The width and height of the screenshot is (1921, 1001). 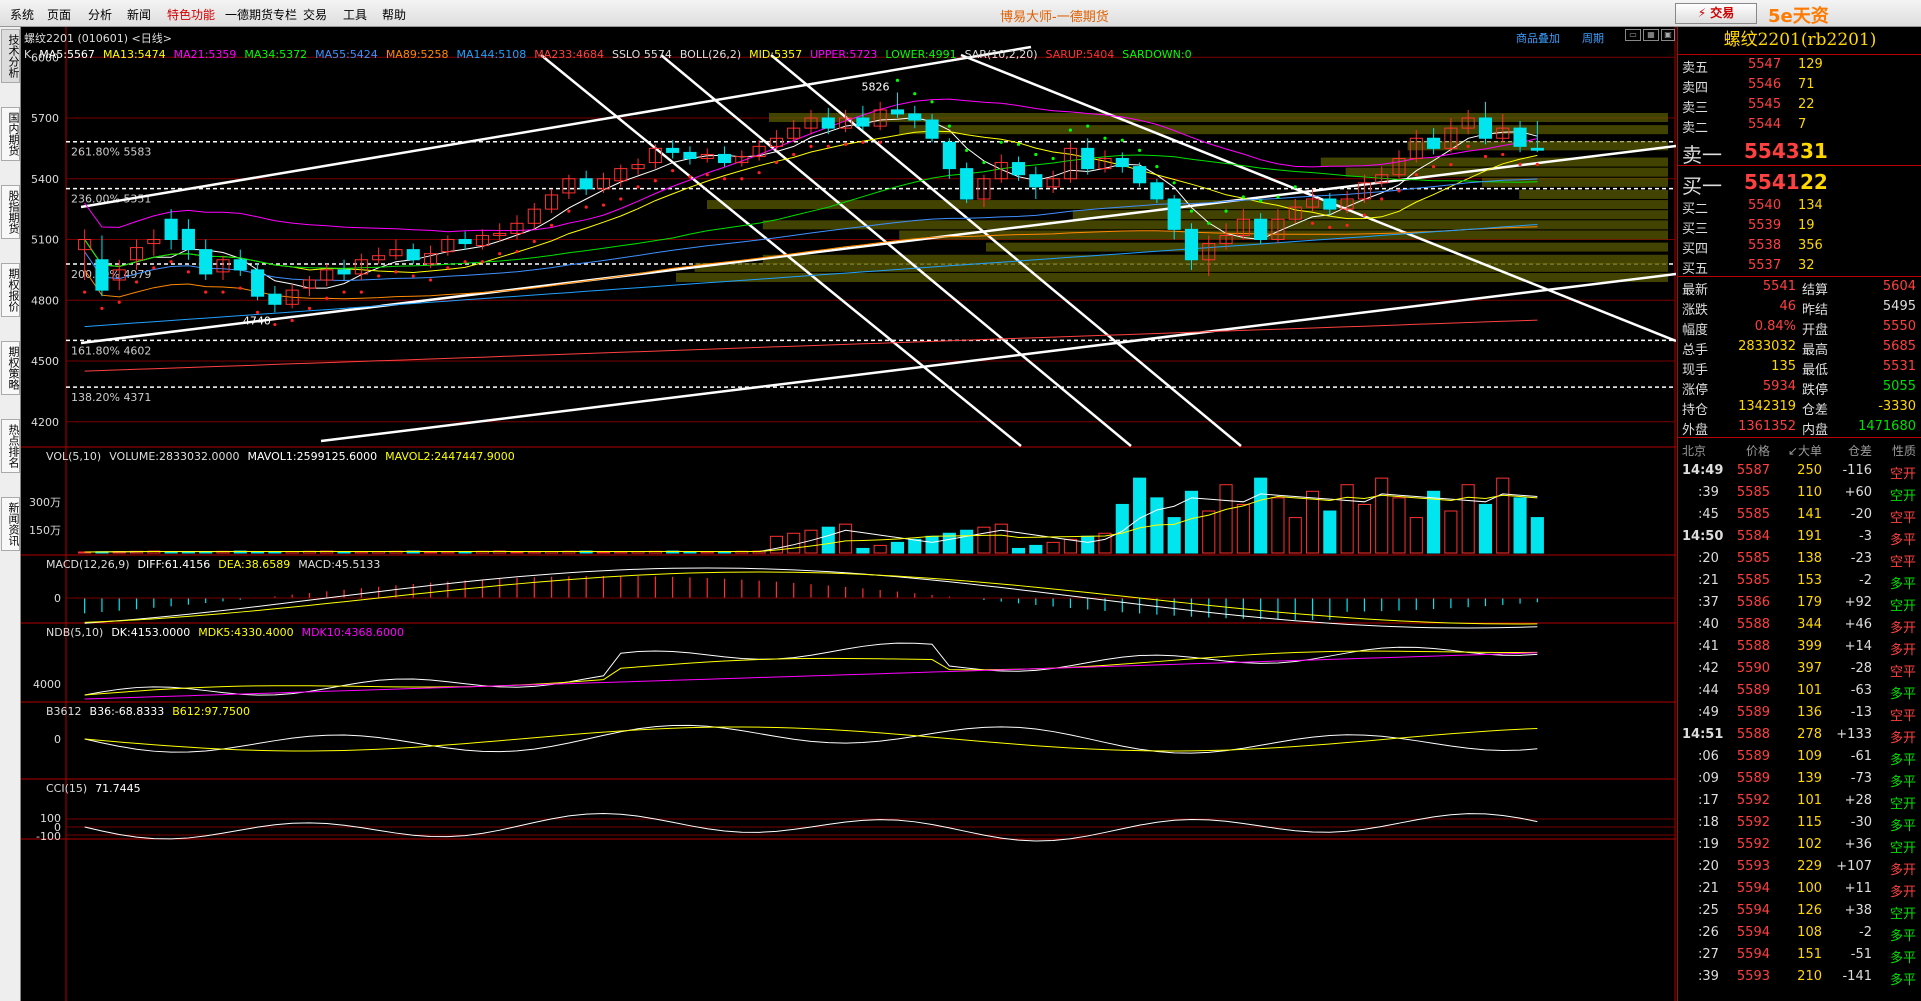 What do you see at coordinates (10, 290) in the screenshot?
I see `side-tab-3: 期权报价` at bounding box center [10, 290].